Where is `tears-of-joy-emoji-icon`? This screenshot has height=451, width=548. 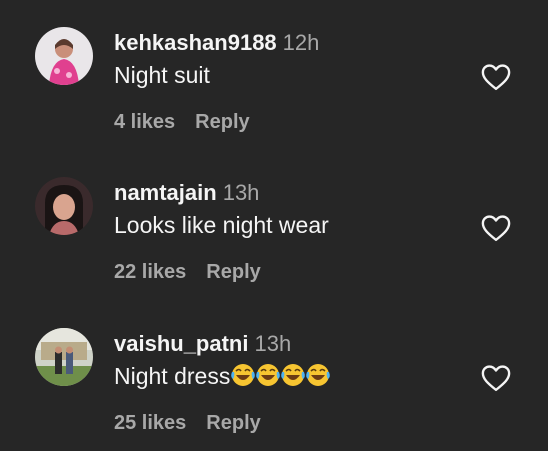
tears-of-joy-emoji-icon is located at coordinates (281, 378).